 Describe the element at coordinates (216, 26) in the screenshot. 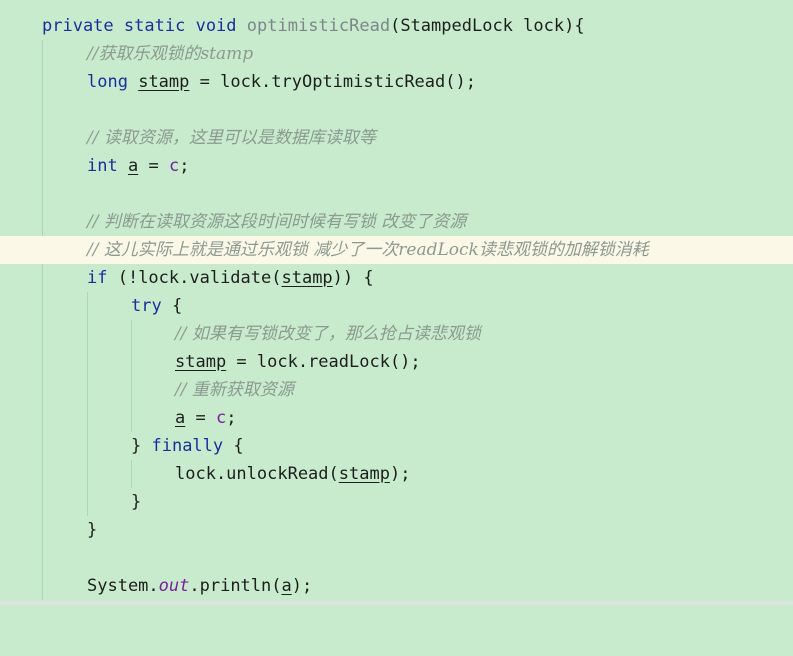

I see `keyword: void` at that location.